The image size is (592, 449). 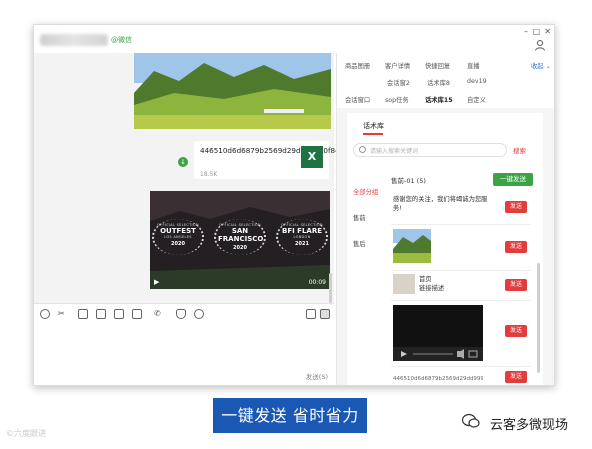 What do you see at coordinates (362, 149) in the screenshot?
I see `search-icon` at bounding box center [362, 149].